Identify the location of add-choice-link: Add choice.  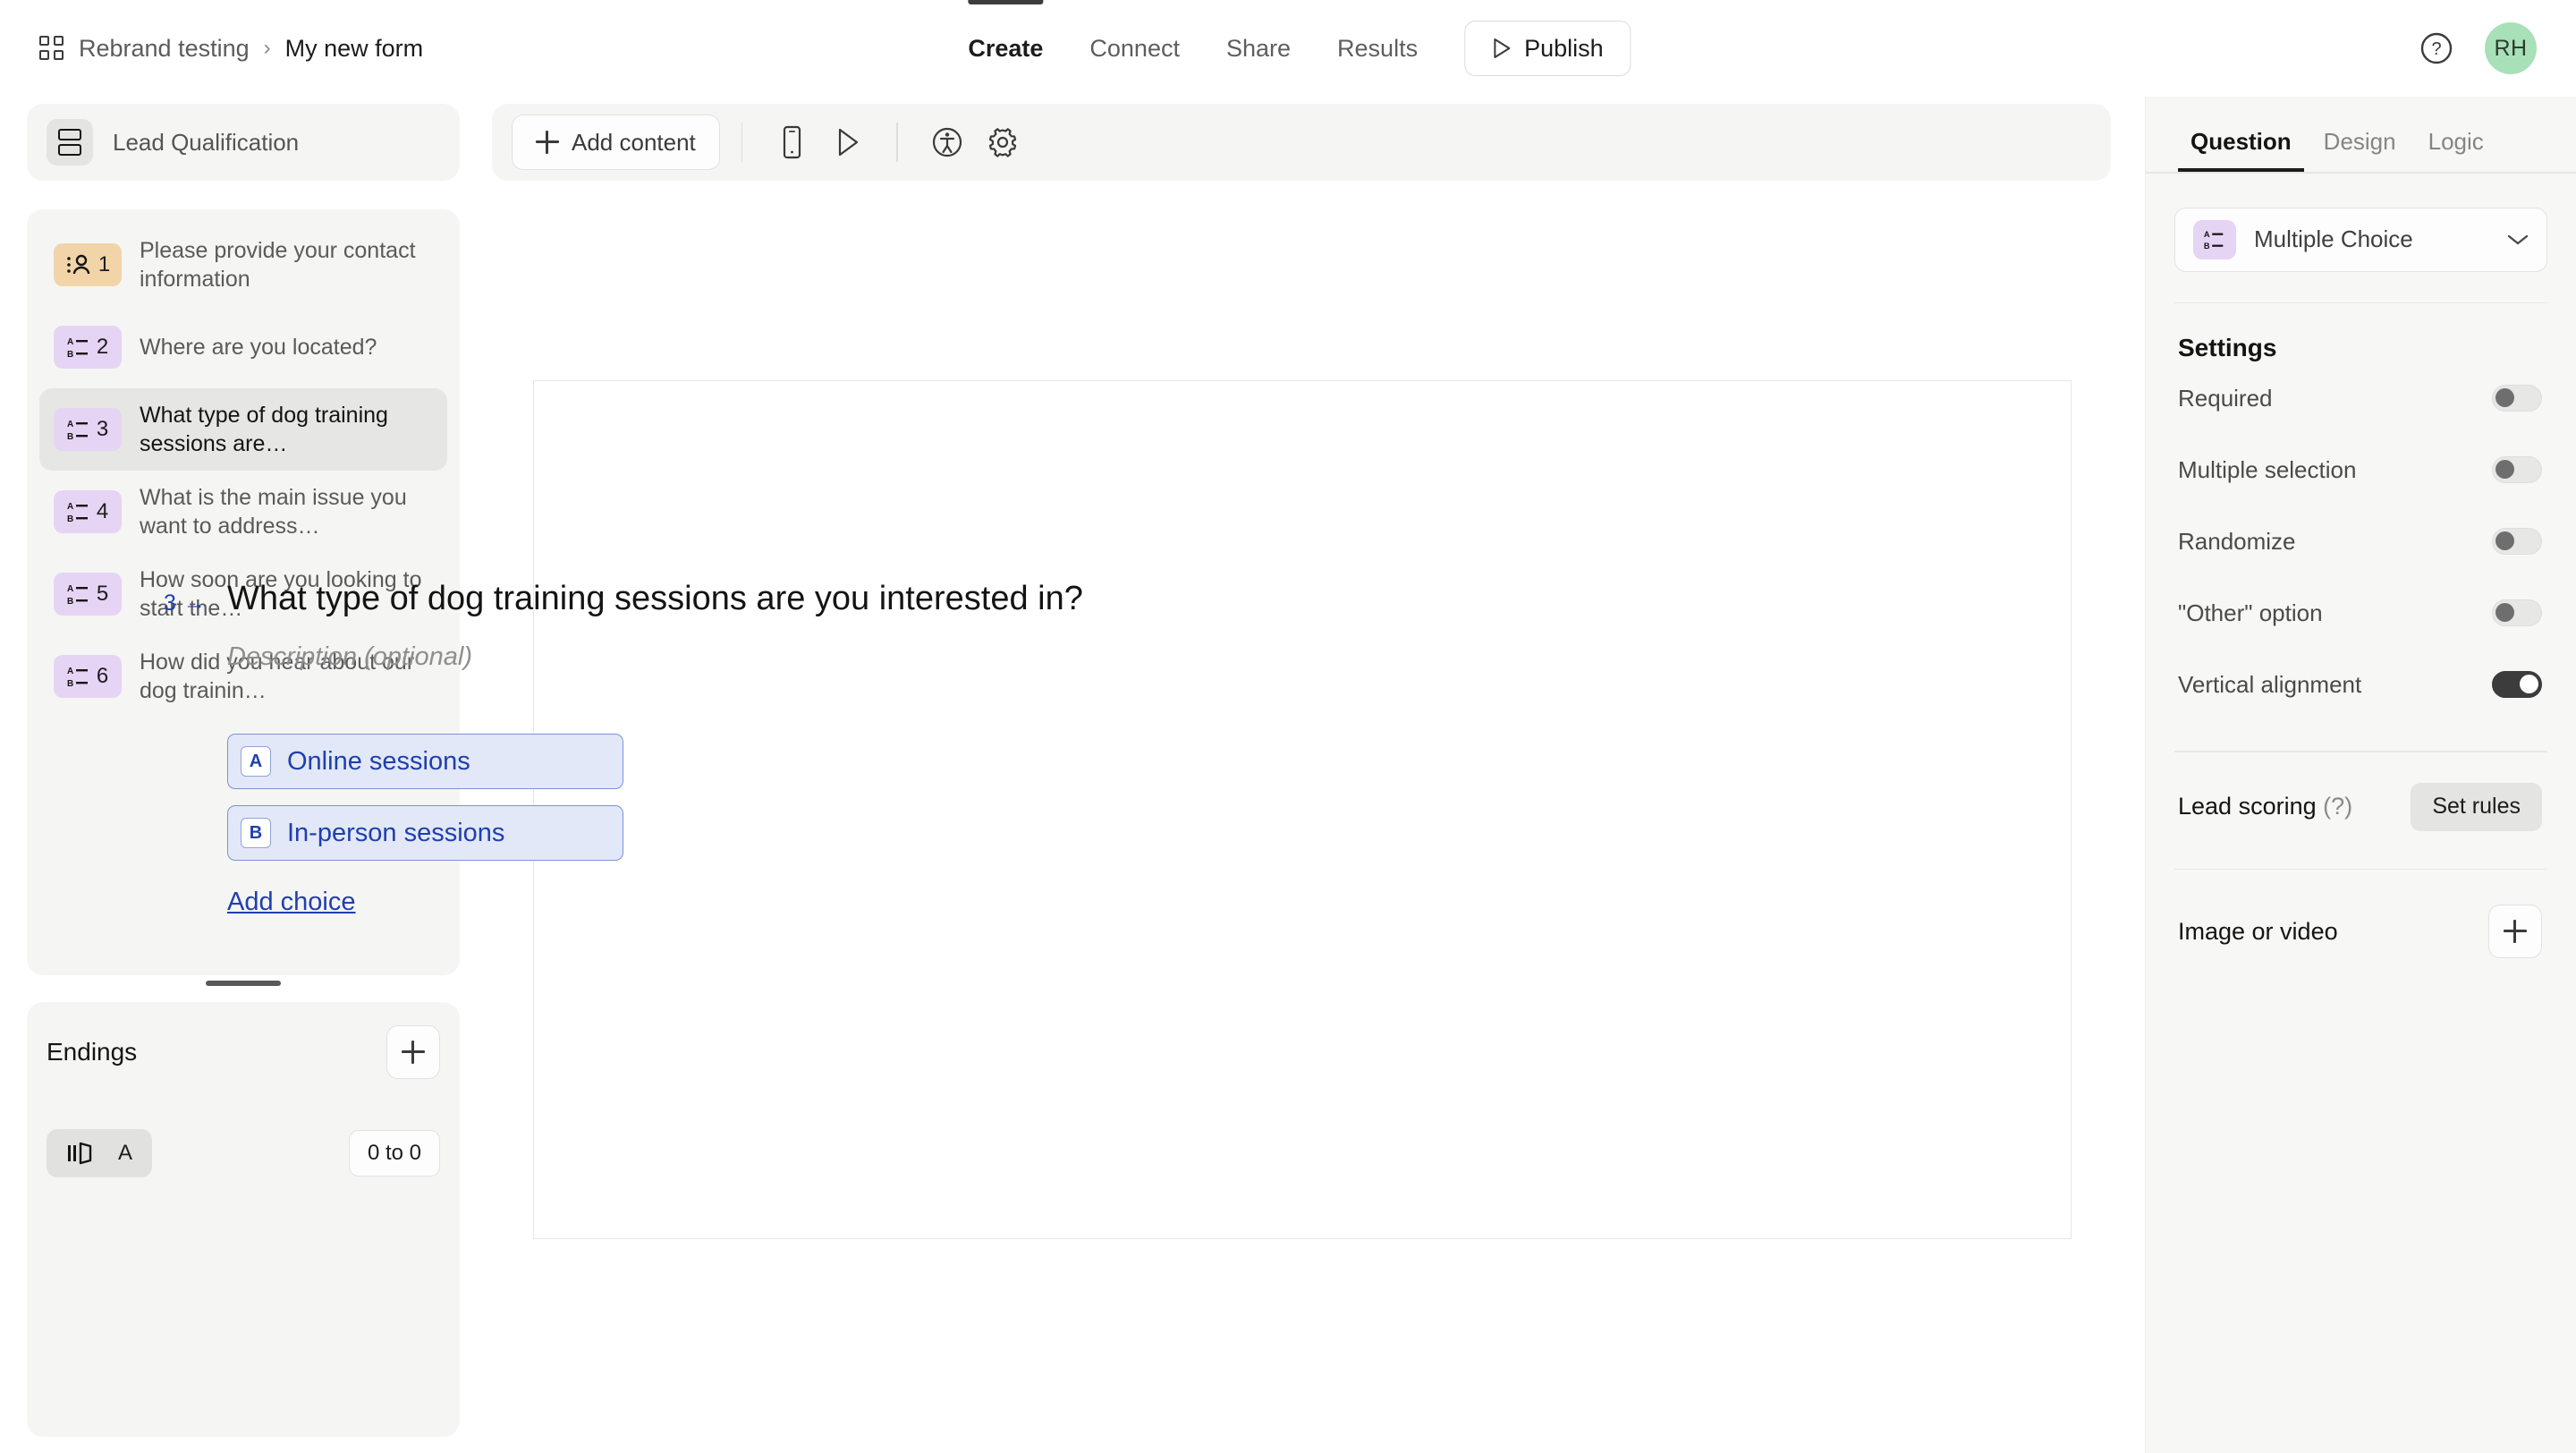
(291, 902).